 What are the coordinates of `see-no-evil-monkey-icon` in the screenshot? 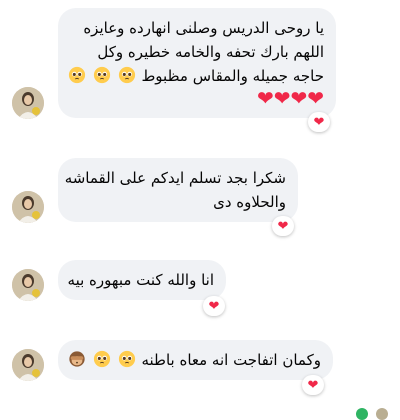 It's located at (77, 359).